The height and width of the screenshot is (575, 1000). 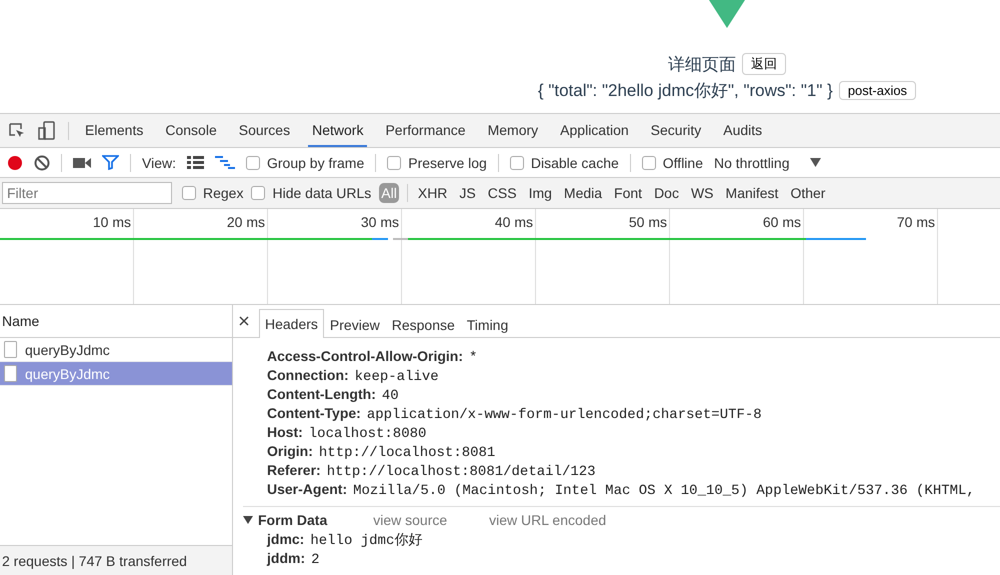 What do you see at coordinates (82, 162) in the screenshot?
I see `video-camera-icon` at bounding box center [82, 162].